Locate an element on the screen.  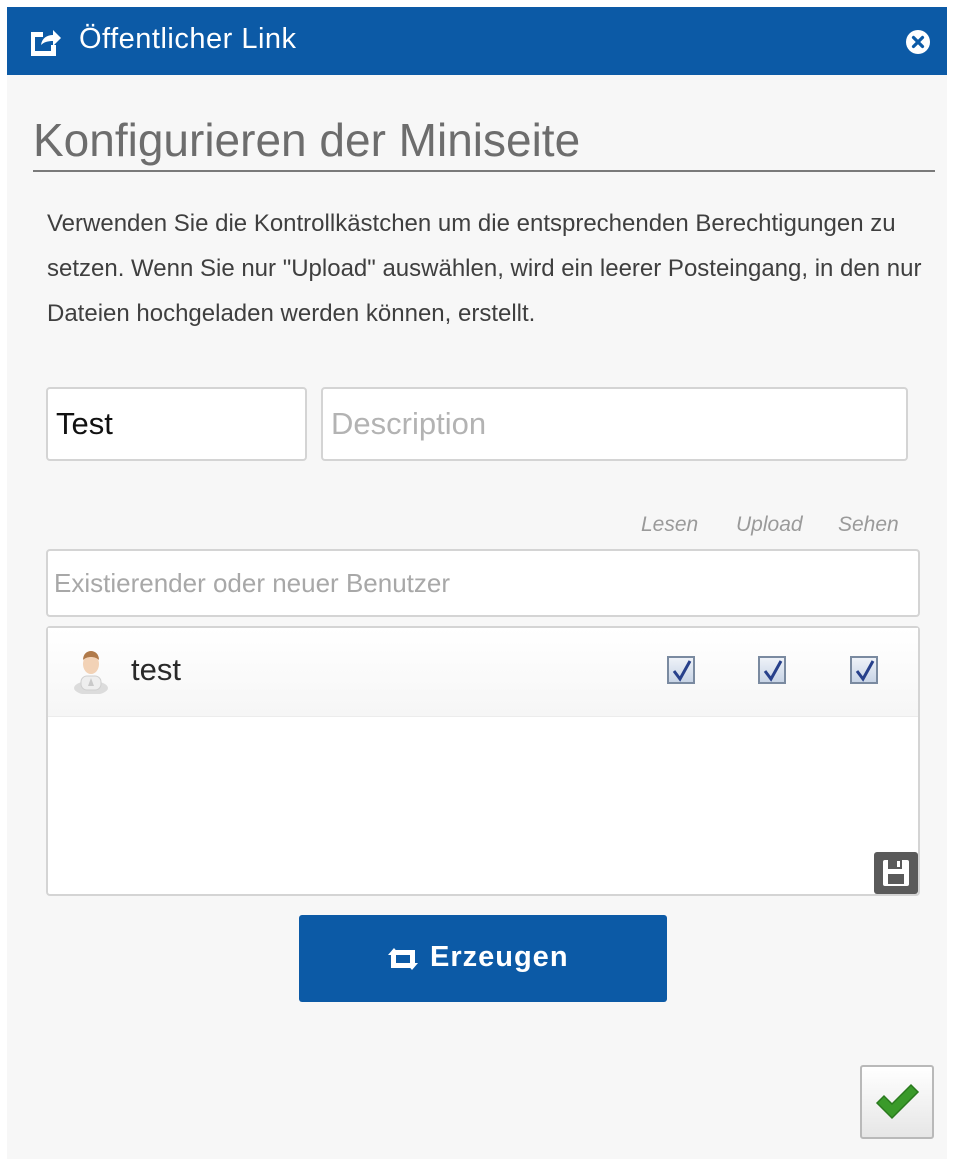
user-search-input is located at coordinates (483, 583).